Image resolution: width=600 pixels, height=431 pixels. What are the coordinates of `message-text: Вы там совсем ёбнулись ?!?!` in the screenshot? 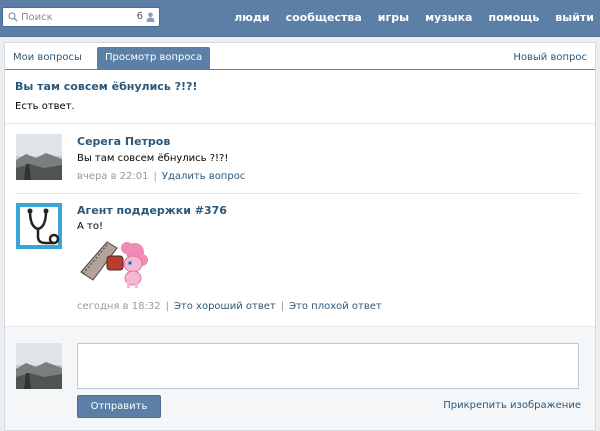 It's located at (153, 158).